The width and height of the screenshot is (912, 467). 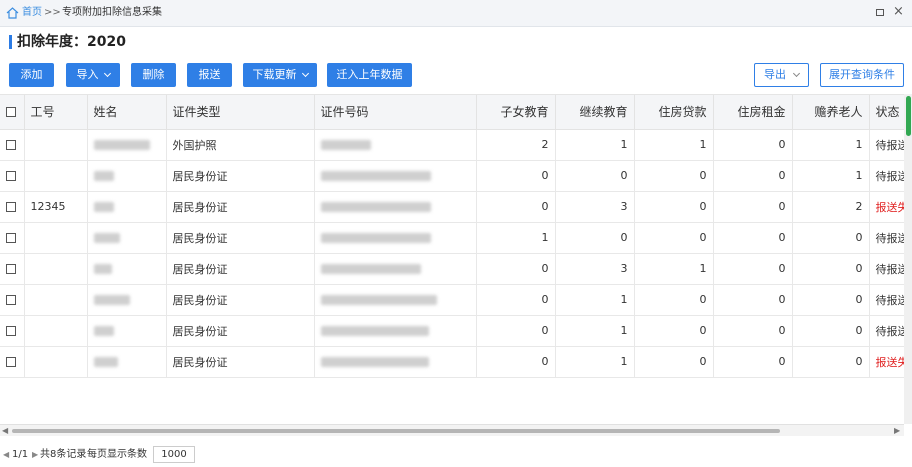 I want to click on employee-id: 12345, so click(x=48, y=206).